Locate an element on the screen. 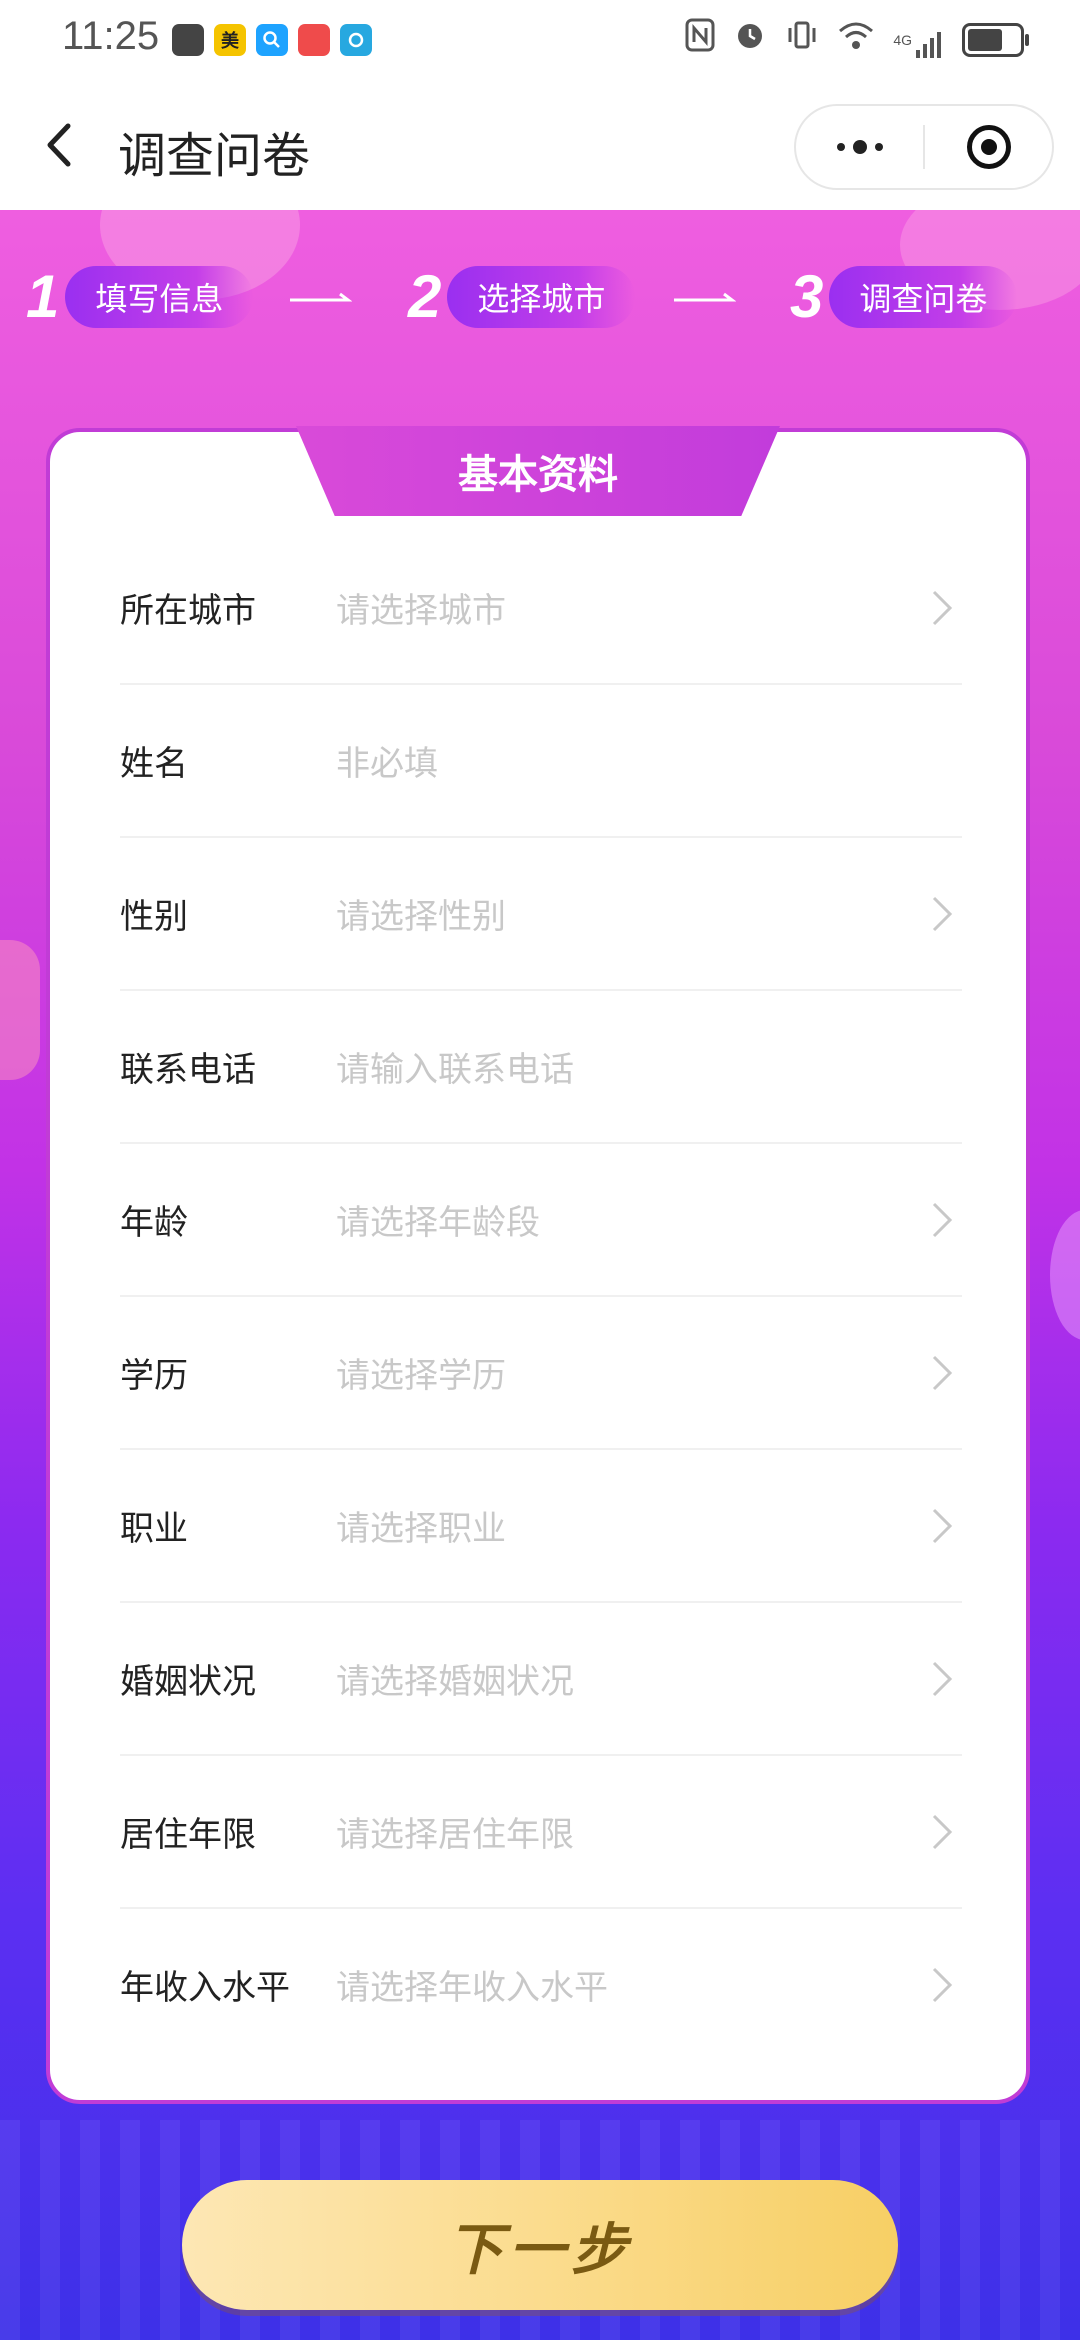 The image size is (1080, 2340). field-label: 居住年限 is located at coordinates (188, 1835).